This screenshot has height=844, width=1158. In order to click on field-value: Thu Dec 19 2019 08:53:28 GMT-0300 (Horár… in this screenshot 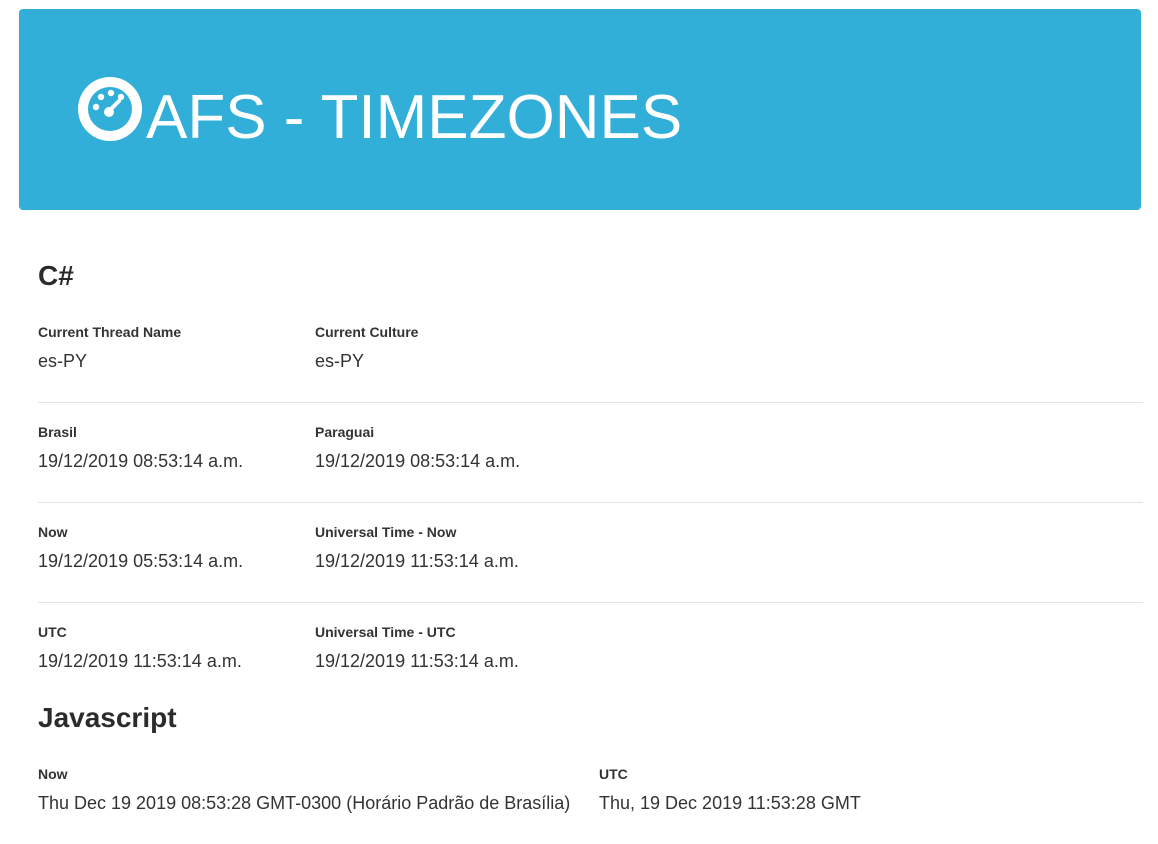, I will do `click(304, 803)`.